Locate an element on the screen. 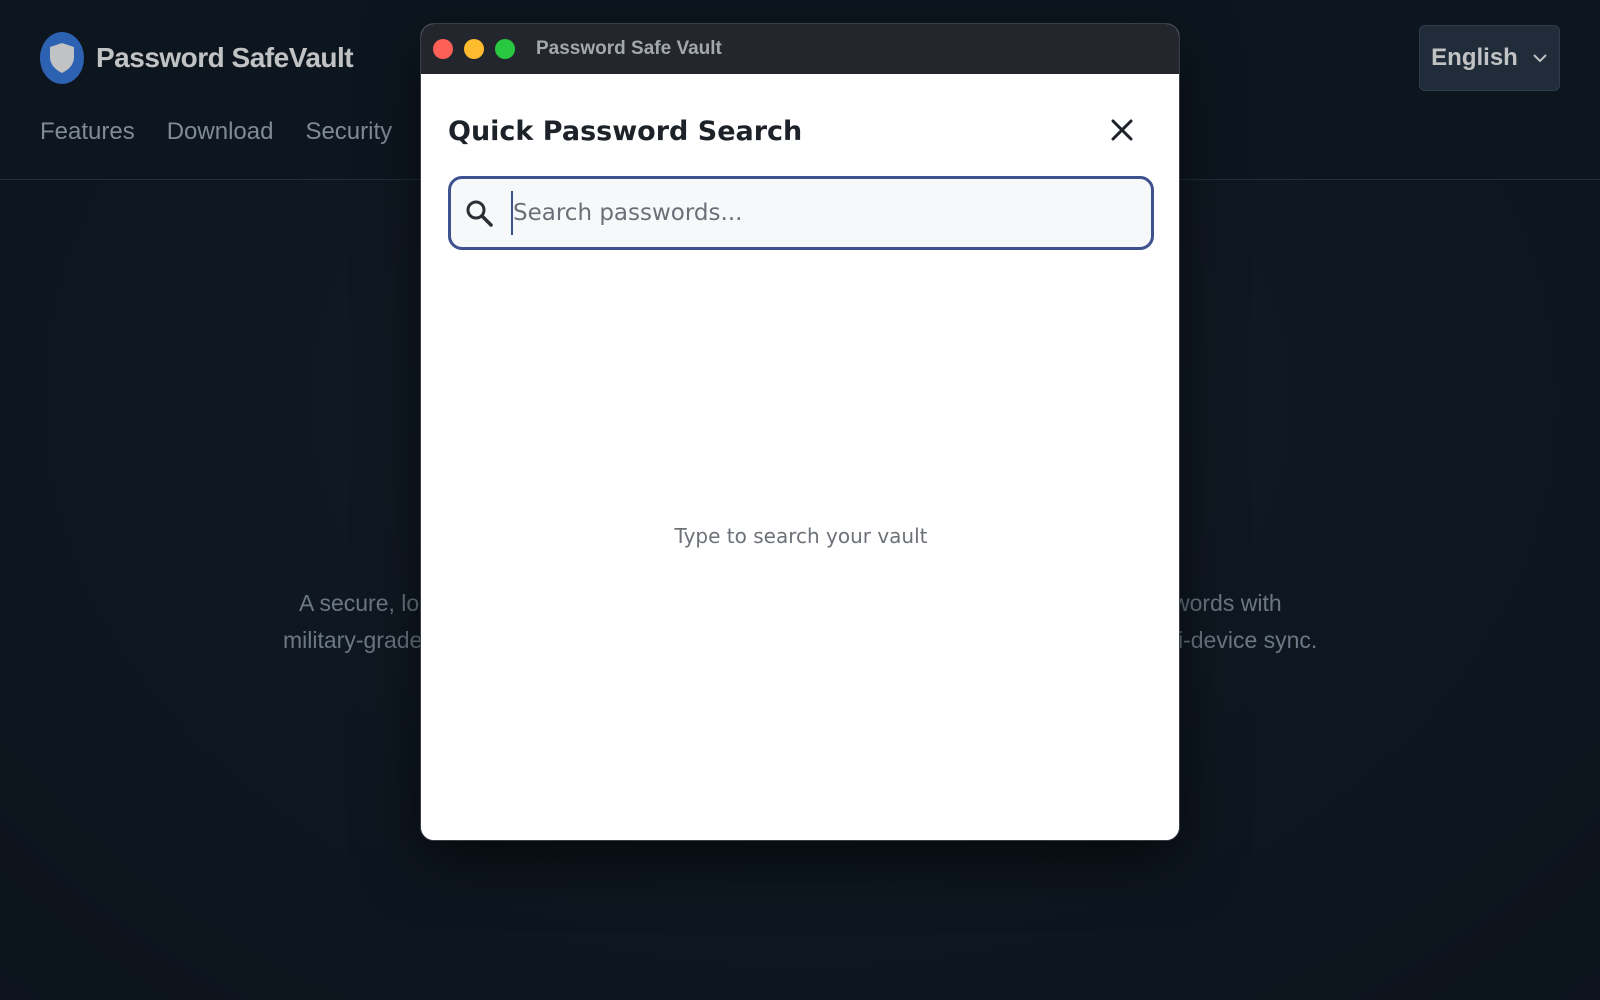 The image size is (1600, 1000). close-window-button is located at coordinates (443, 49).